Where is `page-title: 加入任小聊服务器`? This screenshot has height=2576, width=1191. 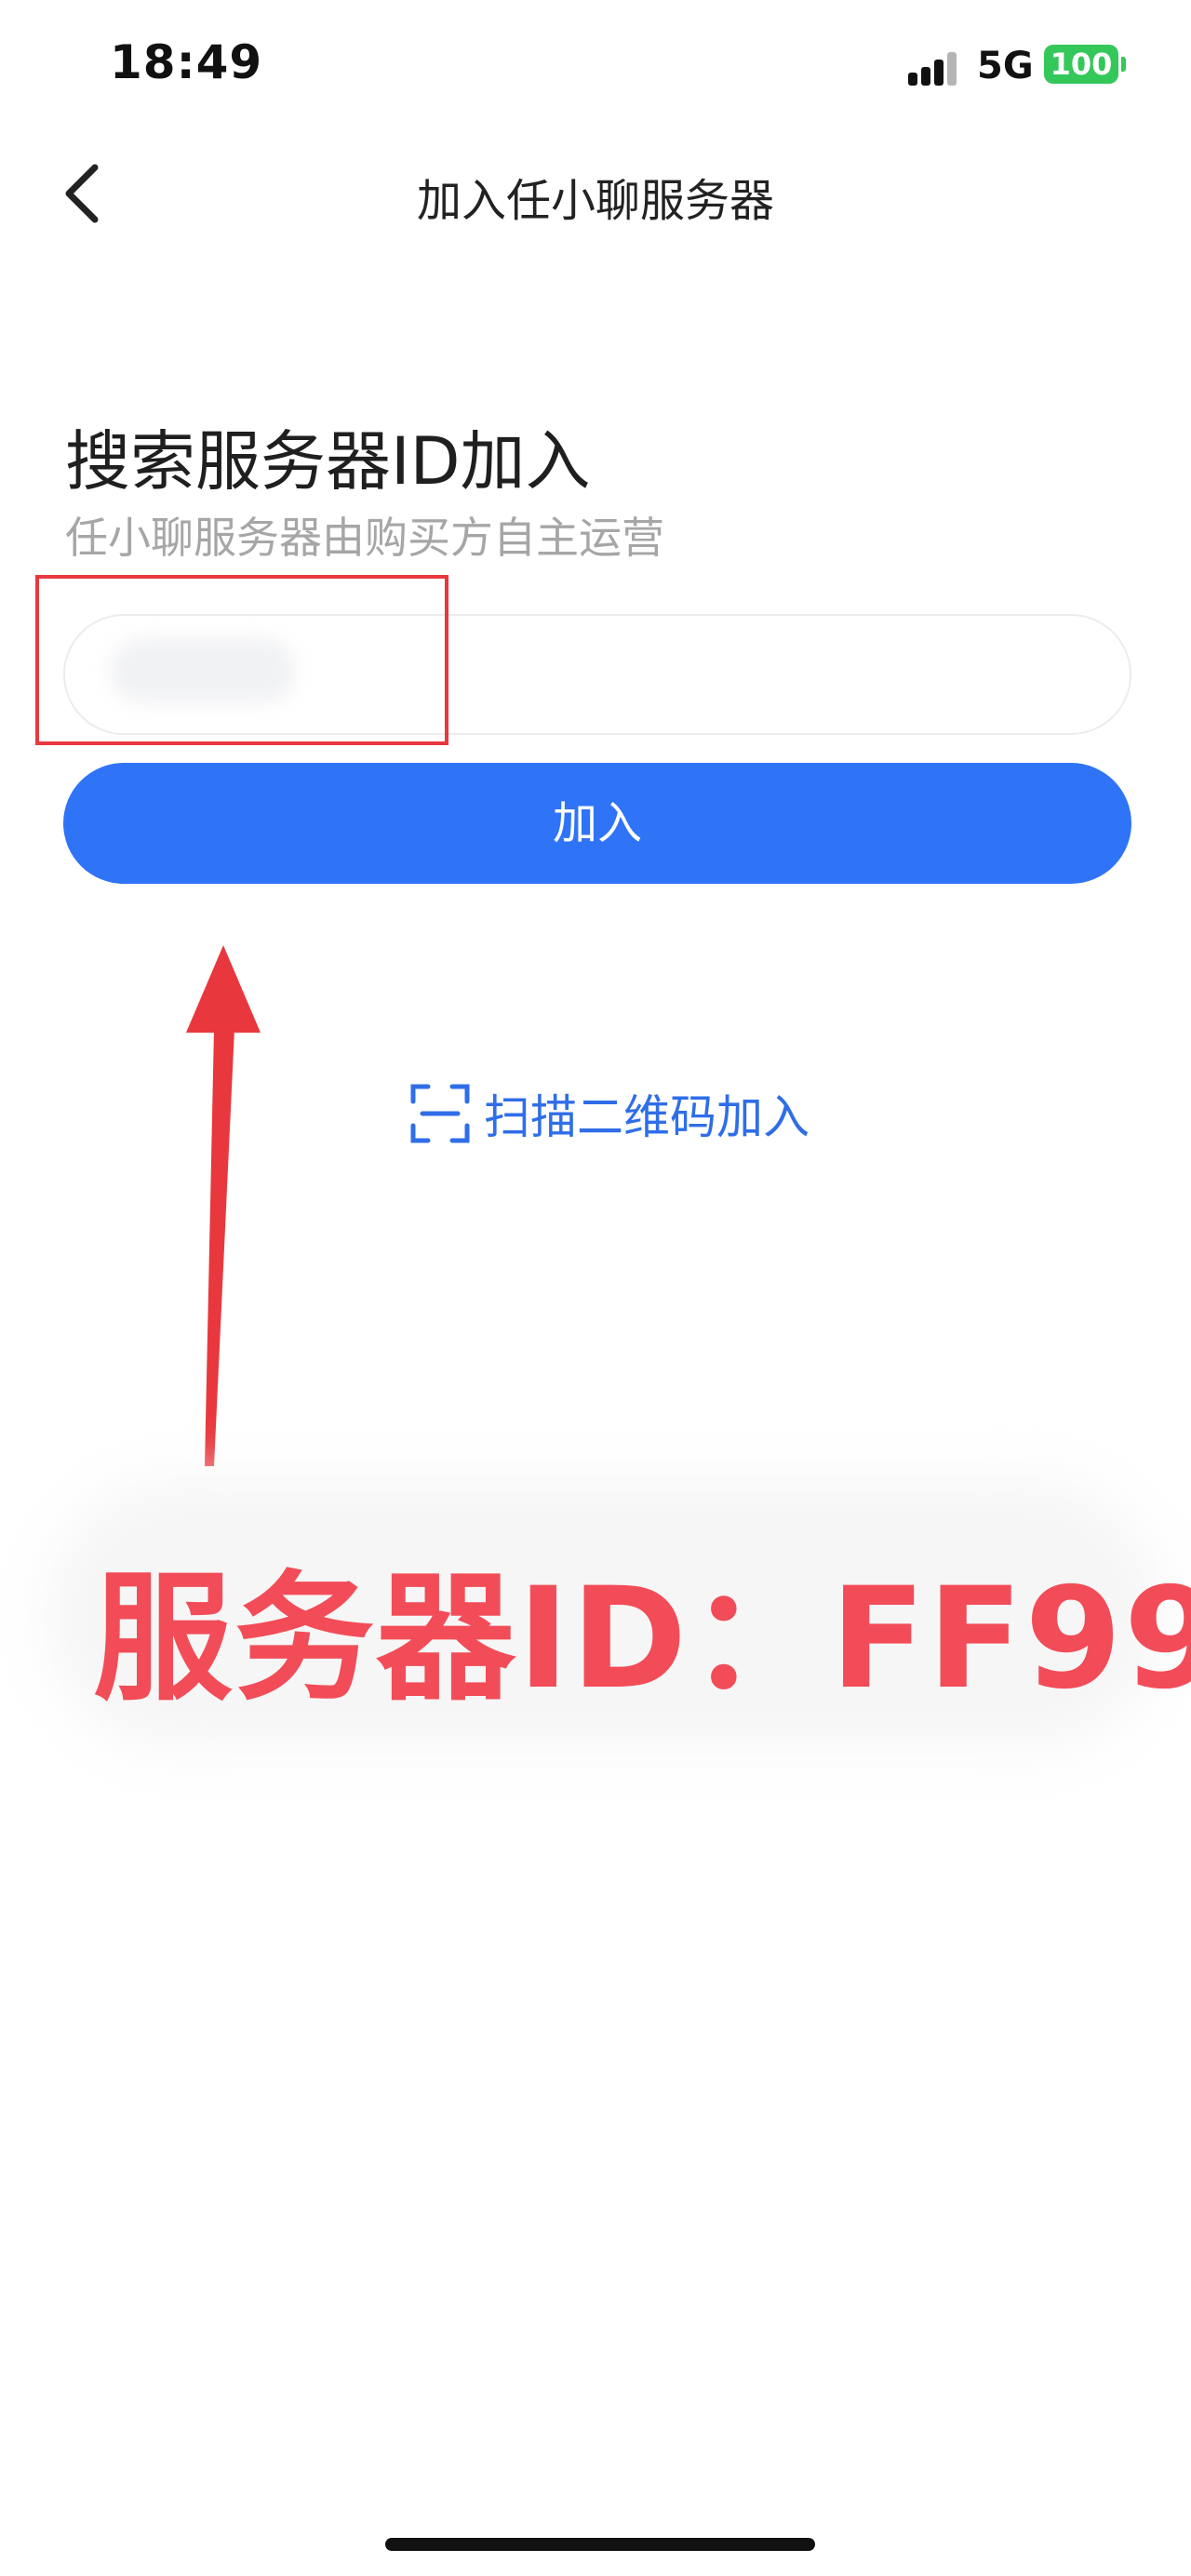
page-title: 加入任小聊服务器 is located at coordinates (595, 201).